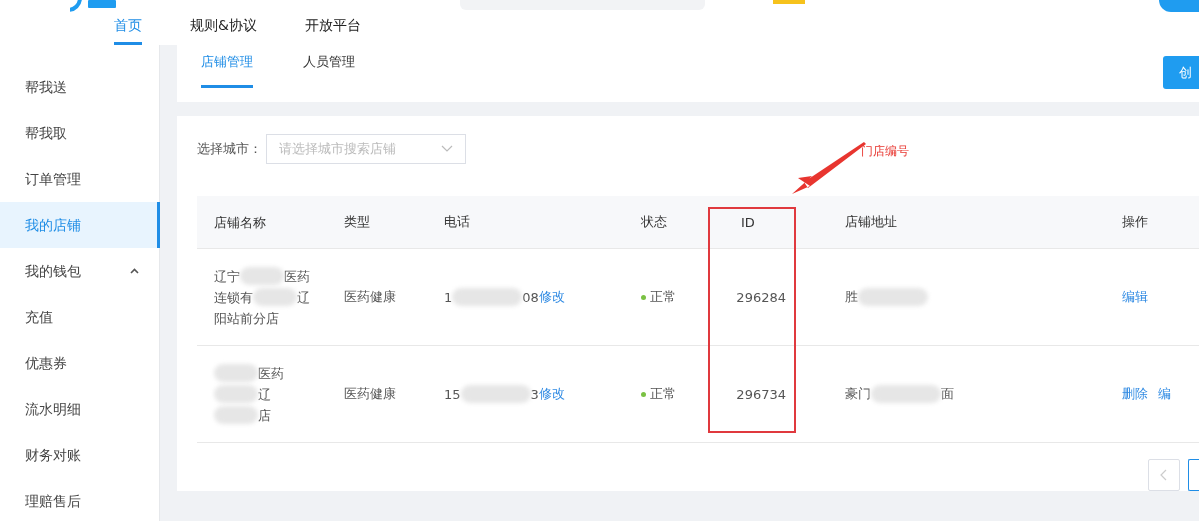 The height and width of the screenshot is (521, 1199). Describe the element at coordinates (1135, 297) in the screenshot. I see `action-link: 编辑` at that location.